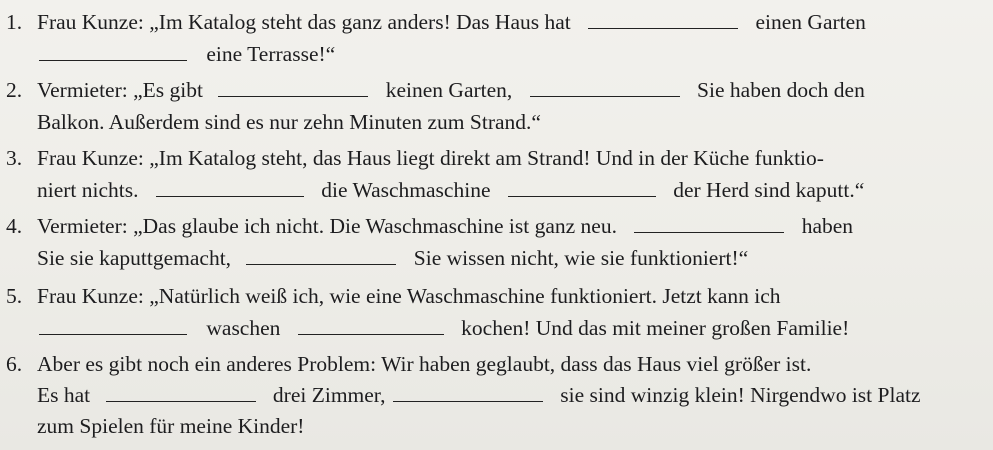  Describe the element at coordinates (14, 90) in the screenshot. I see `item-number: 2.` at that location.